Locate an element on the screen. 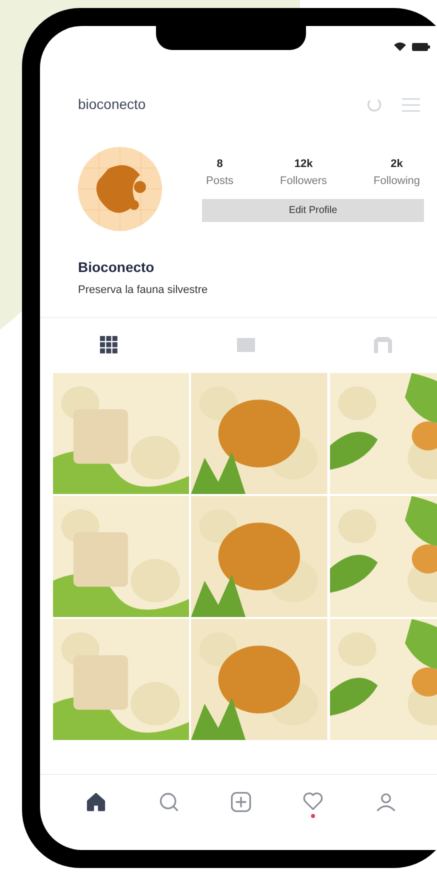 The image size is (437, 875). home-icon is located at coordinates (96, 802).